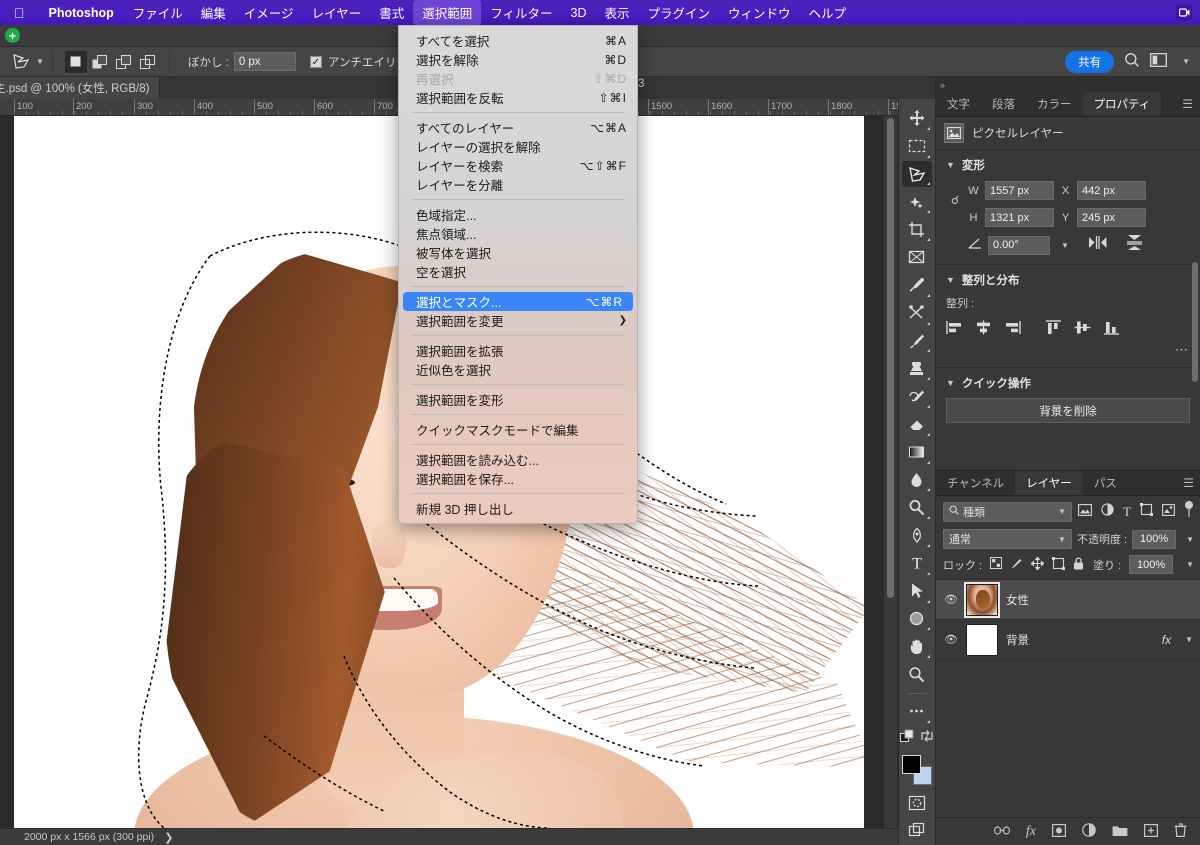 This screenshot has width=1200, height=845. Describe the element at coordinates (1190, 564) in the screenshot. I see `fill-chevron-down-icon: ▼` at that location.